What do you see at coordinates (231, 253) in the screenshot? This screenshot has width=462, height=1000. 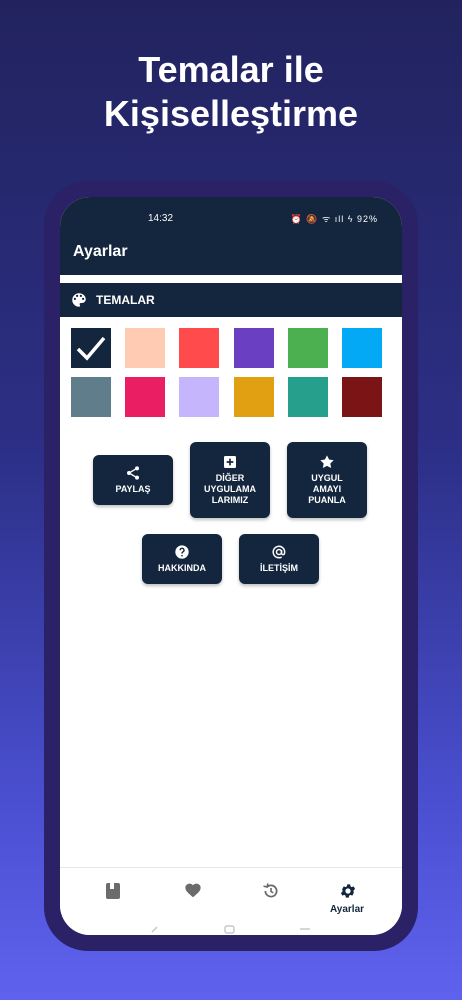 I see `app-bar: Ayarlar` at bounding box center [231, 253].